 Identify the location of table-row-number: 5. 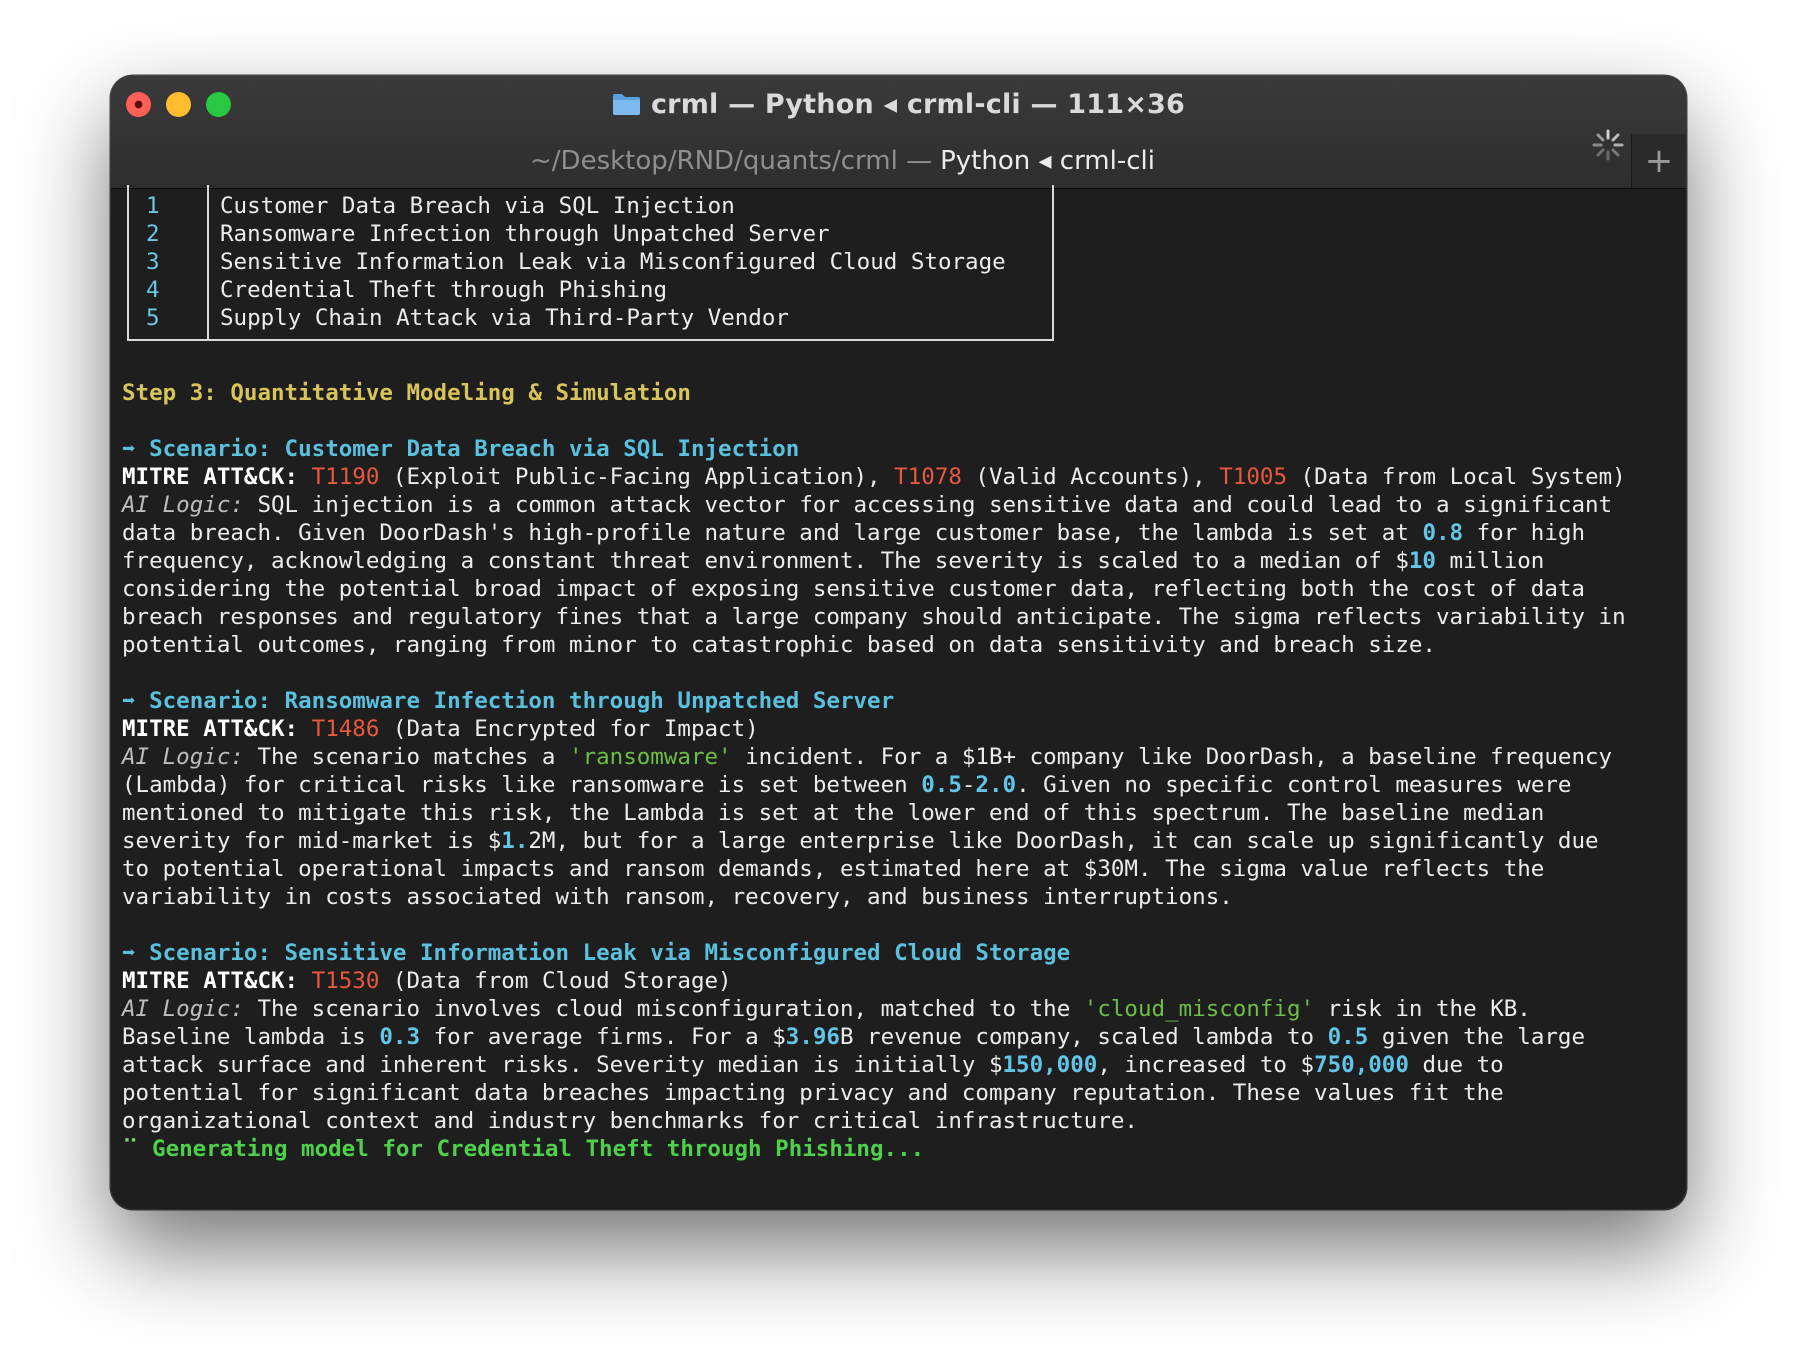
(153, 318).